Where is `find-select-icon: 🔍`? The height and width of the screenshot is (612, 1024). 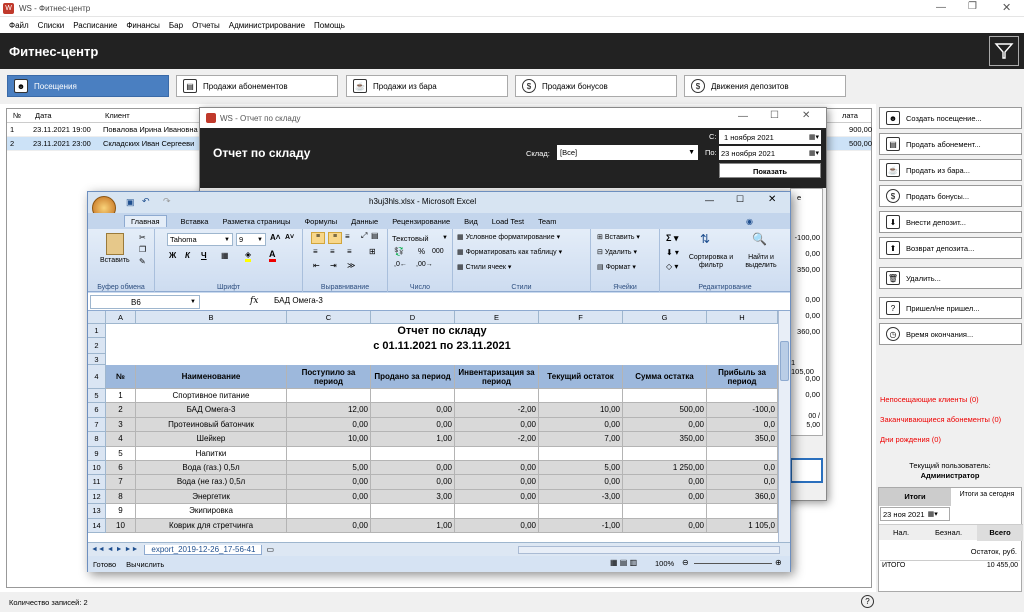
find-select-icon: 🔍 is located at coordinates (759, 239).